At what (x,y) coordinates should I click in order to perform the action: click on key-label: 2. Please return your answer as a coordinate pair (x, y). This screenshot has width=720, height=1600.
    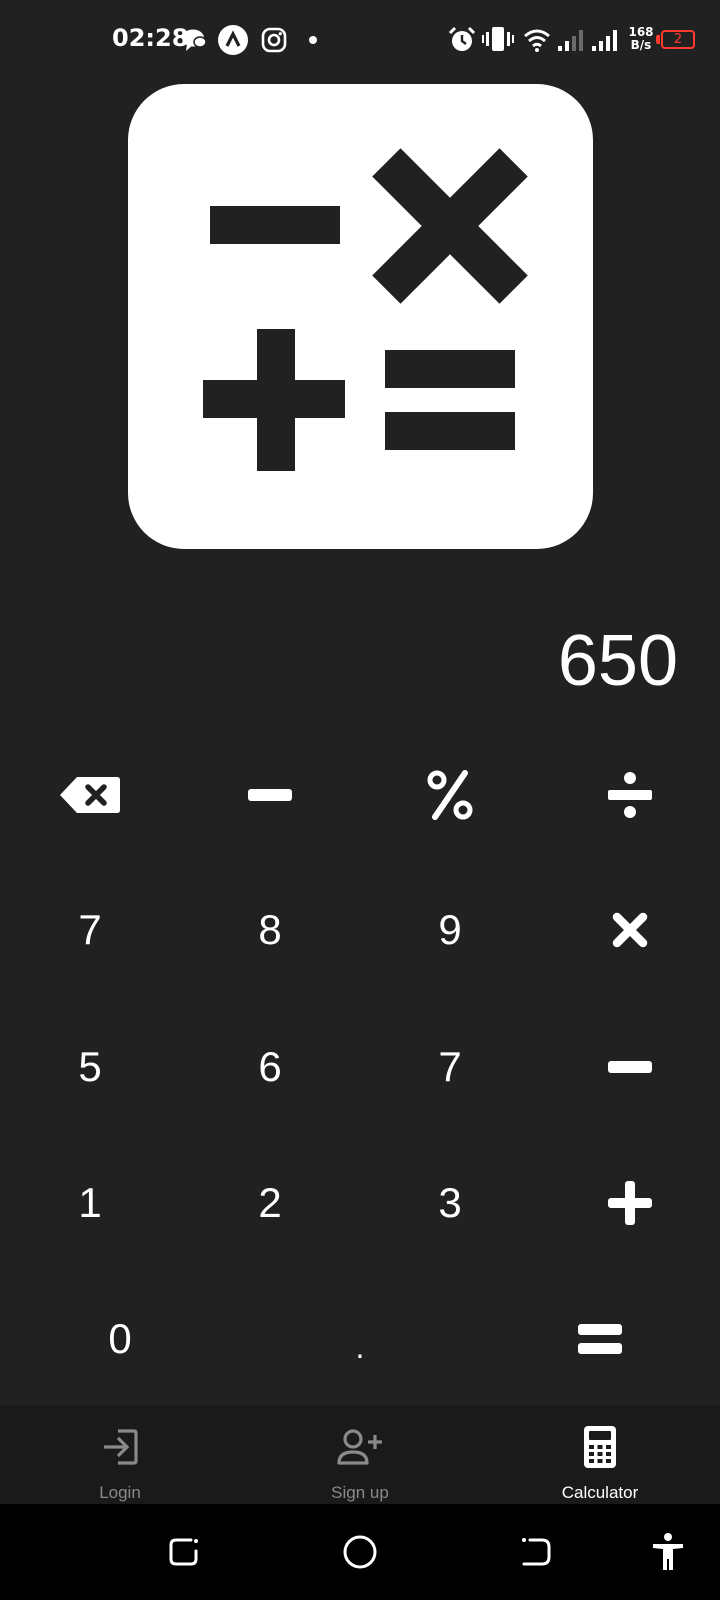
    Looking at the image, I should click on (270, 1202).